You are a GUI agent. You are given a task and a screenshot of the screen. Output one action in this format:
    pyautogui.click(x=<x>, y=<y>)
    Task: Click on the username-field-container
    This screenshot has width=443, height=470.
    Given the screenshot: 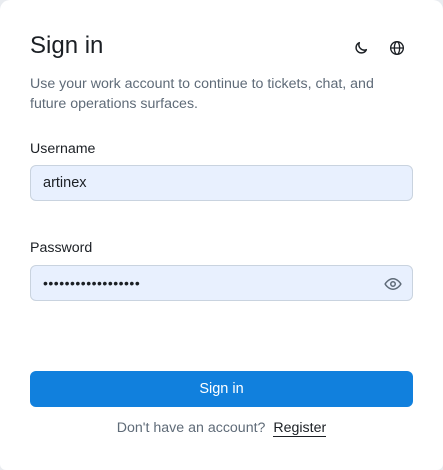 What is the action you would take?
    pyautogui.click(x=221, y=183)
    